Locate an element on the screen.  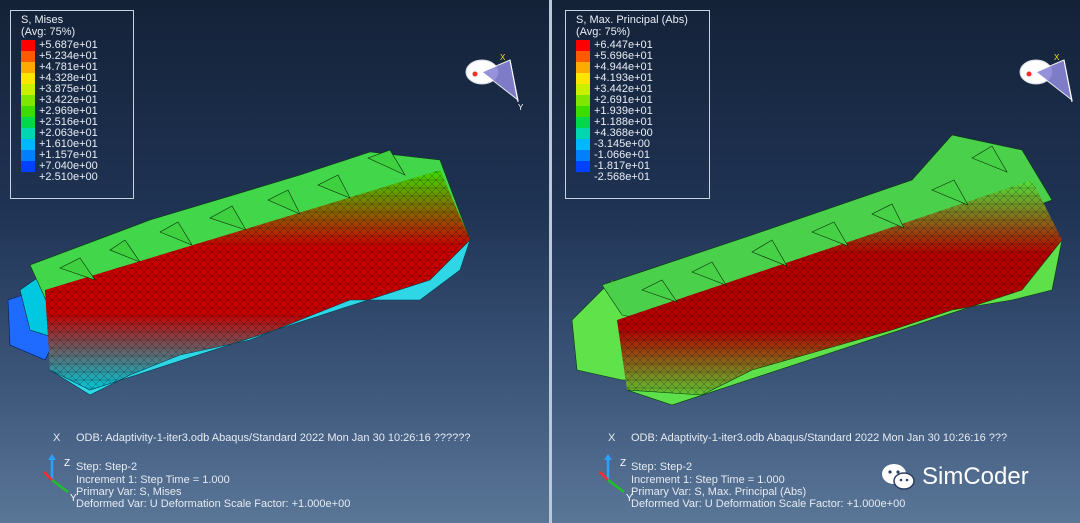
legend-value: -2.568e+01 is located at coordinates (622, 177).